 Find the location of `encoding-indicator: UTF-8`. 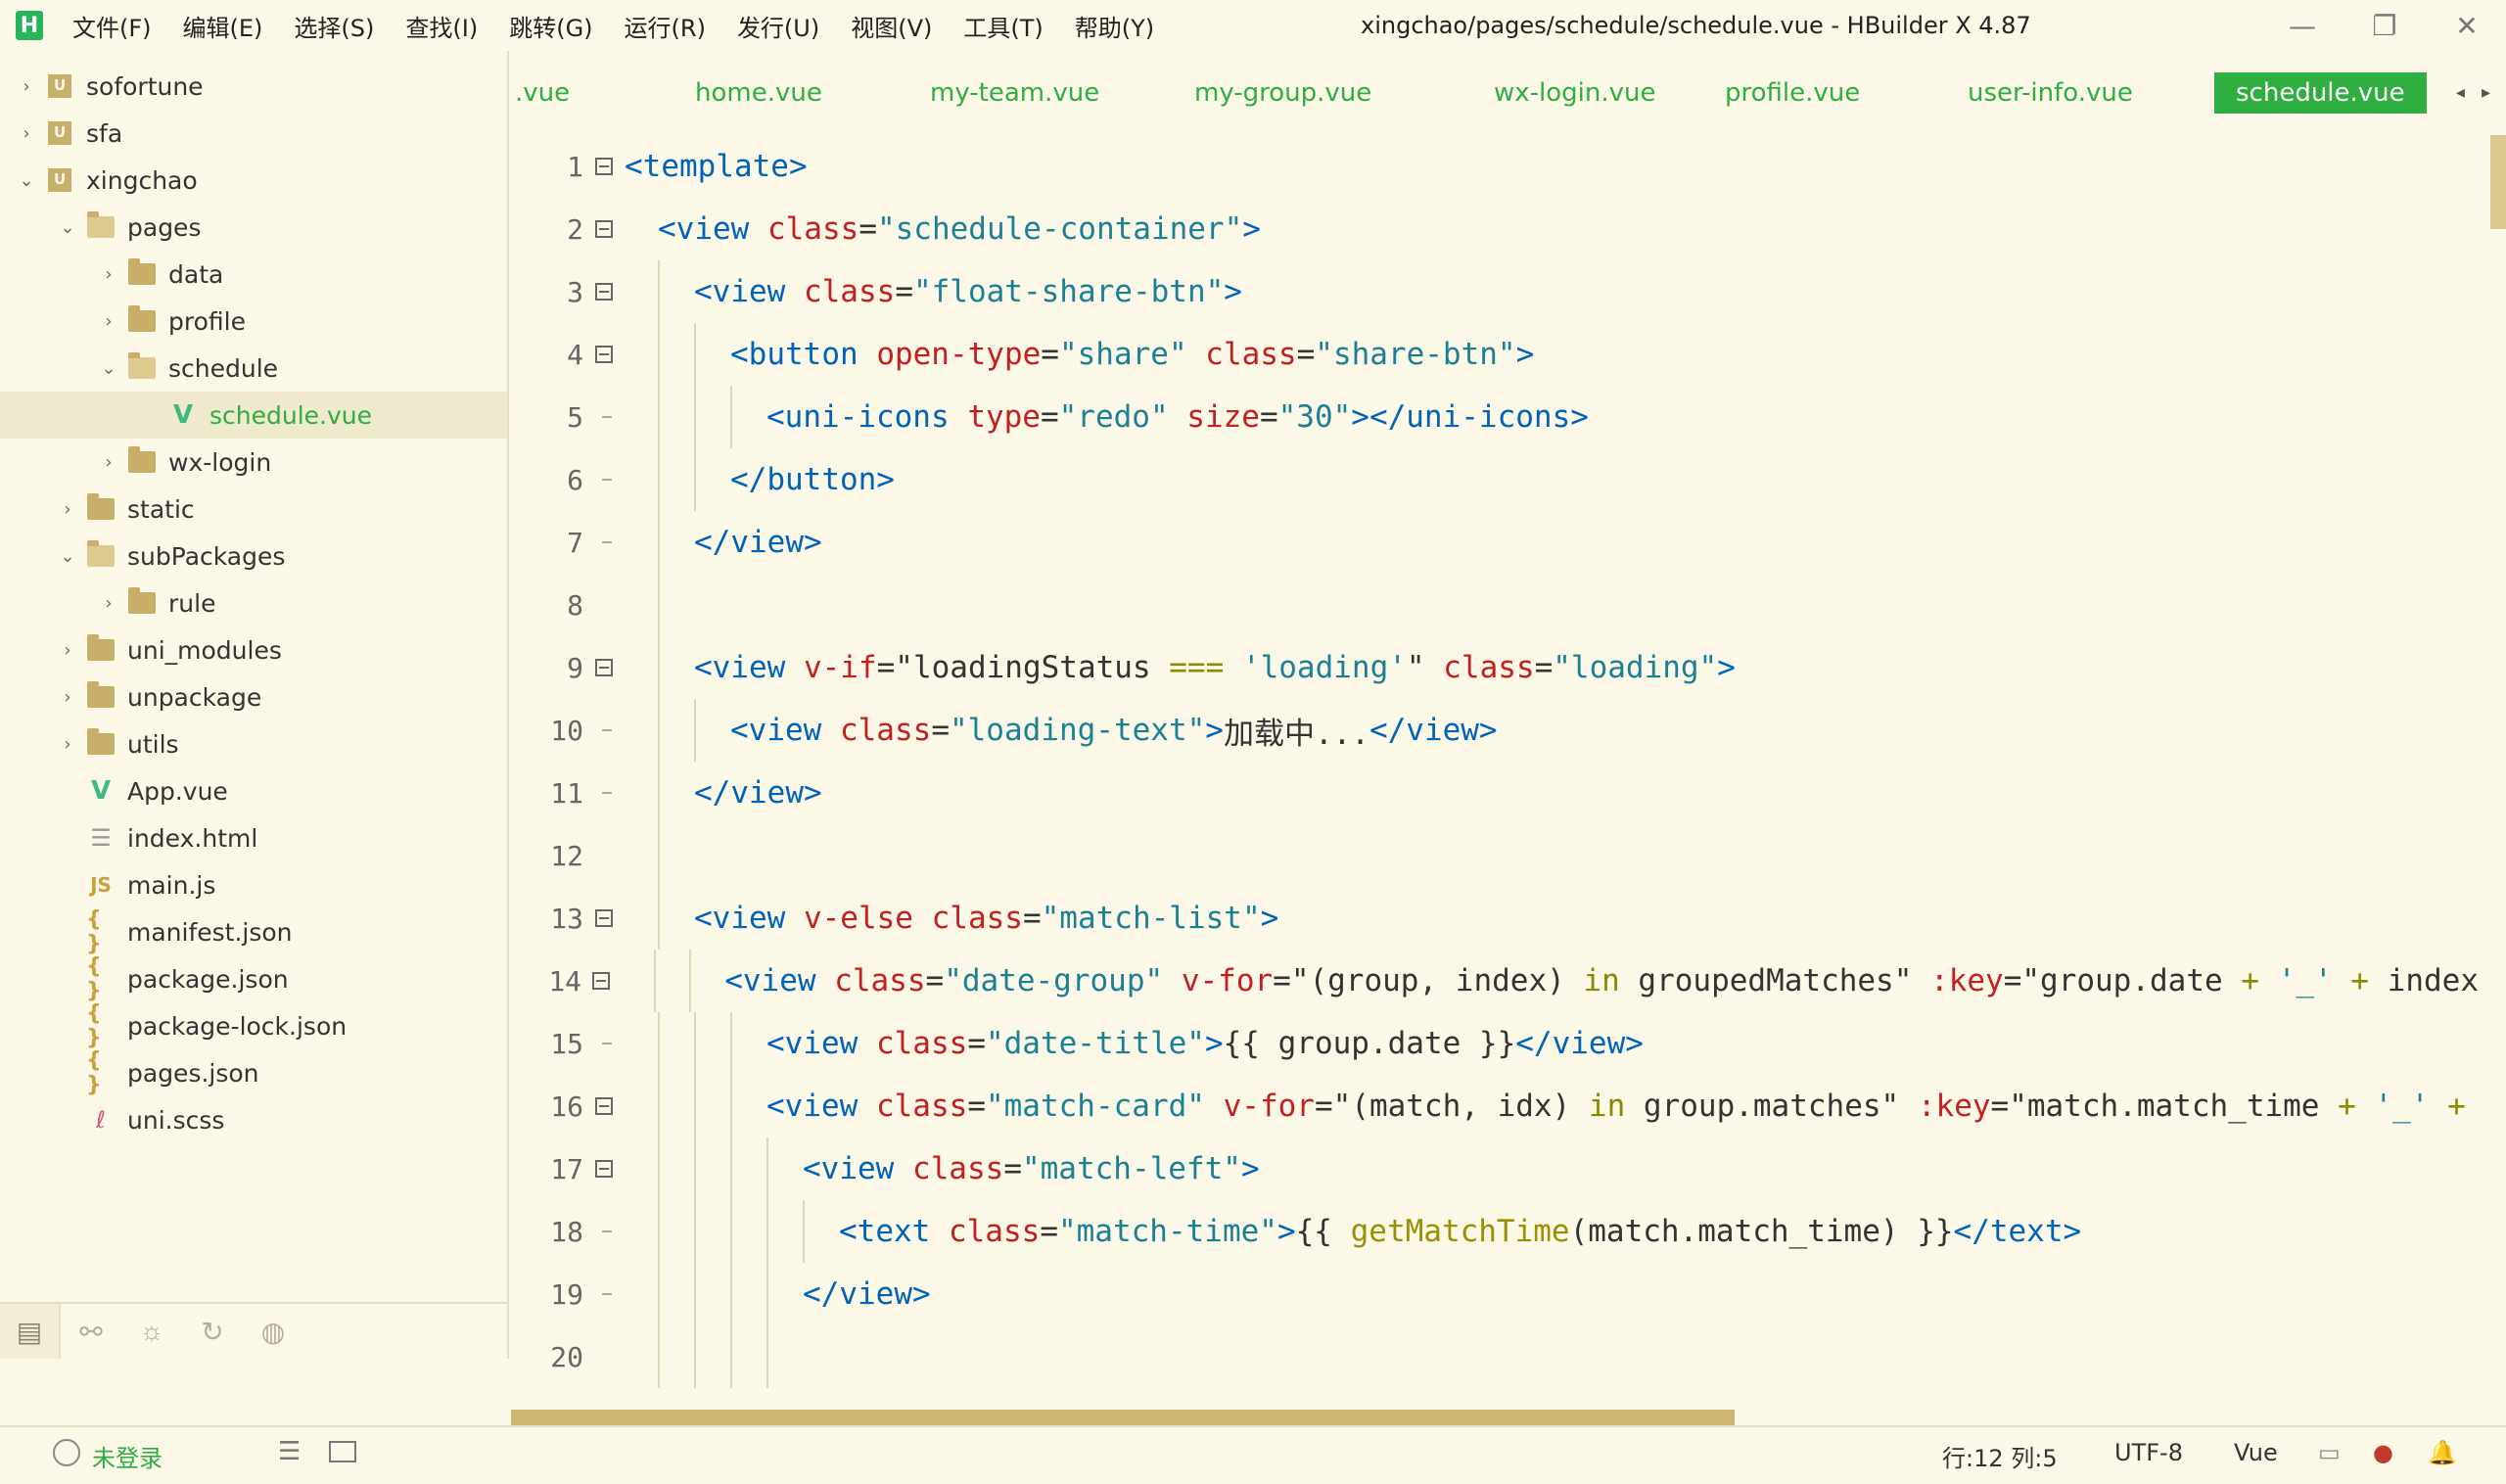

encoding-indicator: UTF-8 is located at coordinates (2148, 1452).